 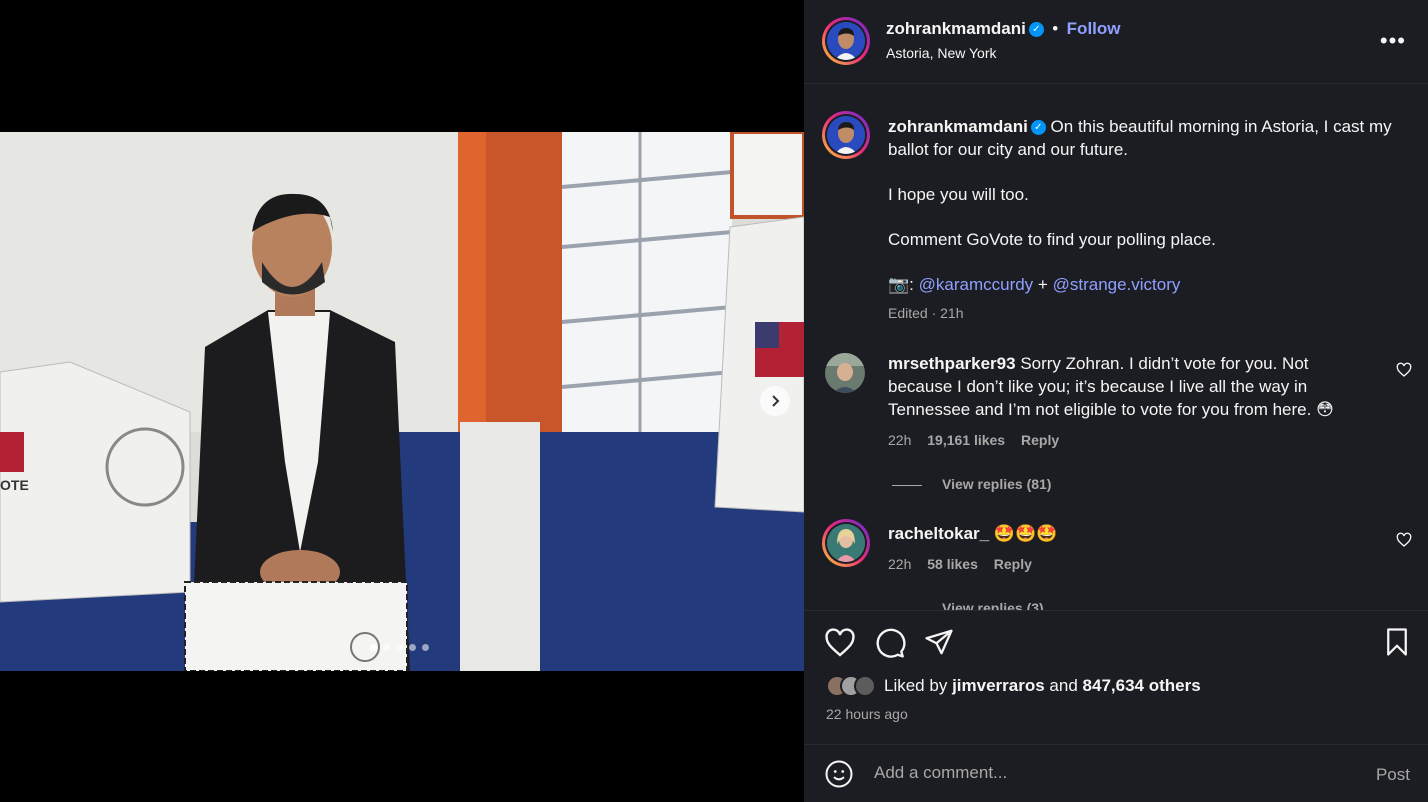 I want to click on camera-emoji-icon: 📷:, so click(x=901, y=284).